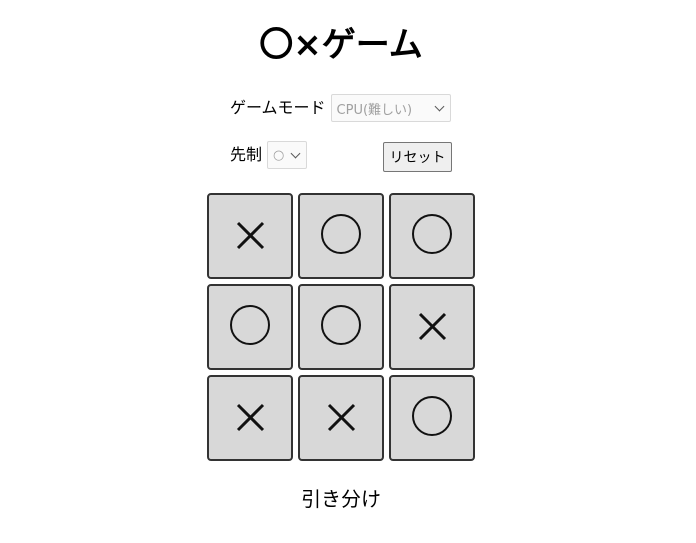 The image size is (696, 543). Describe the element at coordinates (278, 107) in the screenshot. I see `game-mode-label: ゲームモード` at that location.